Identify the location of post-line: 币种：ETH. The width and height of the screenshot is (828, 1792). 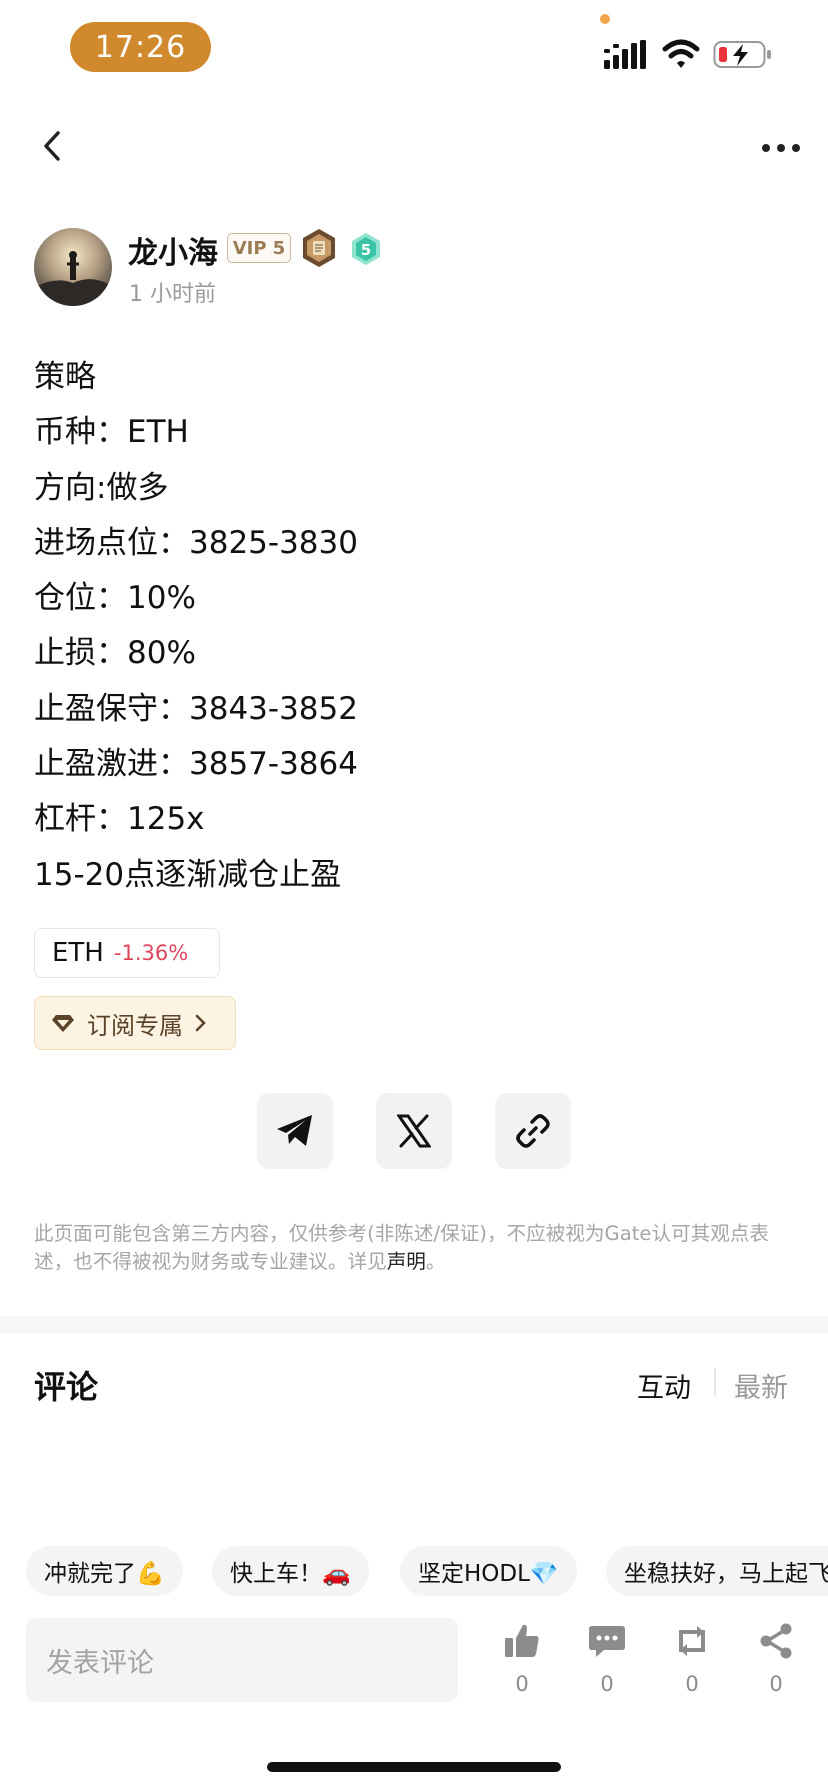
(111, 432).